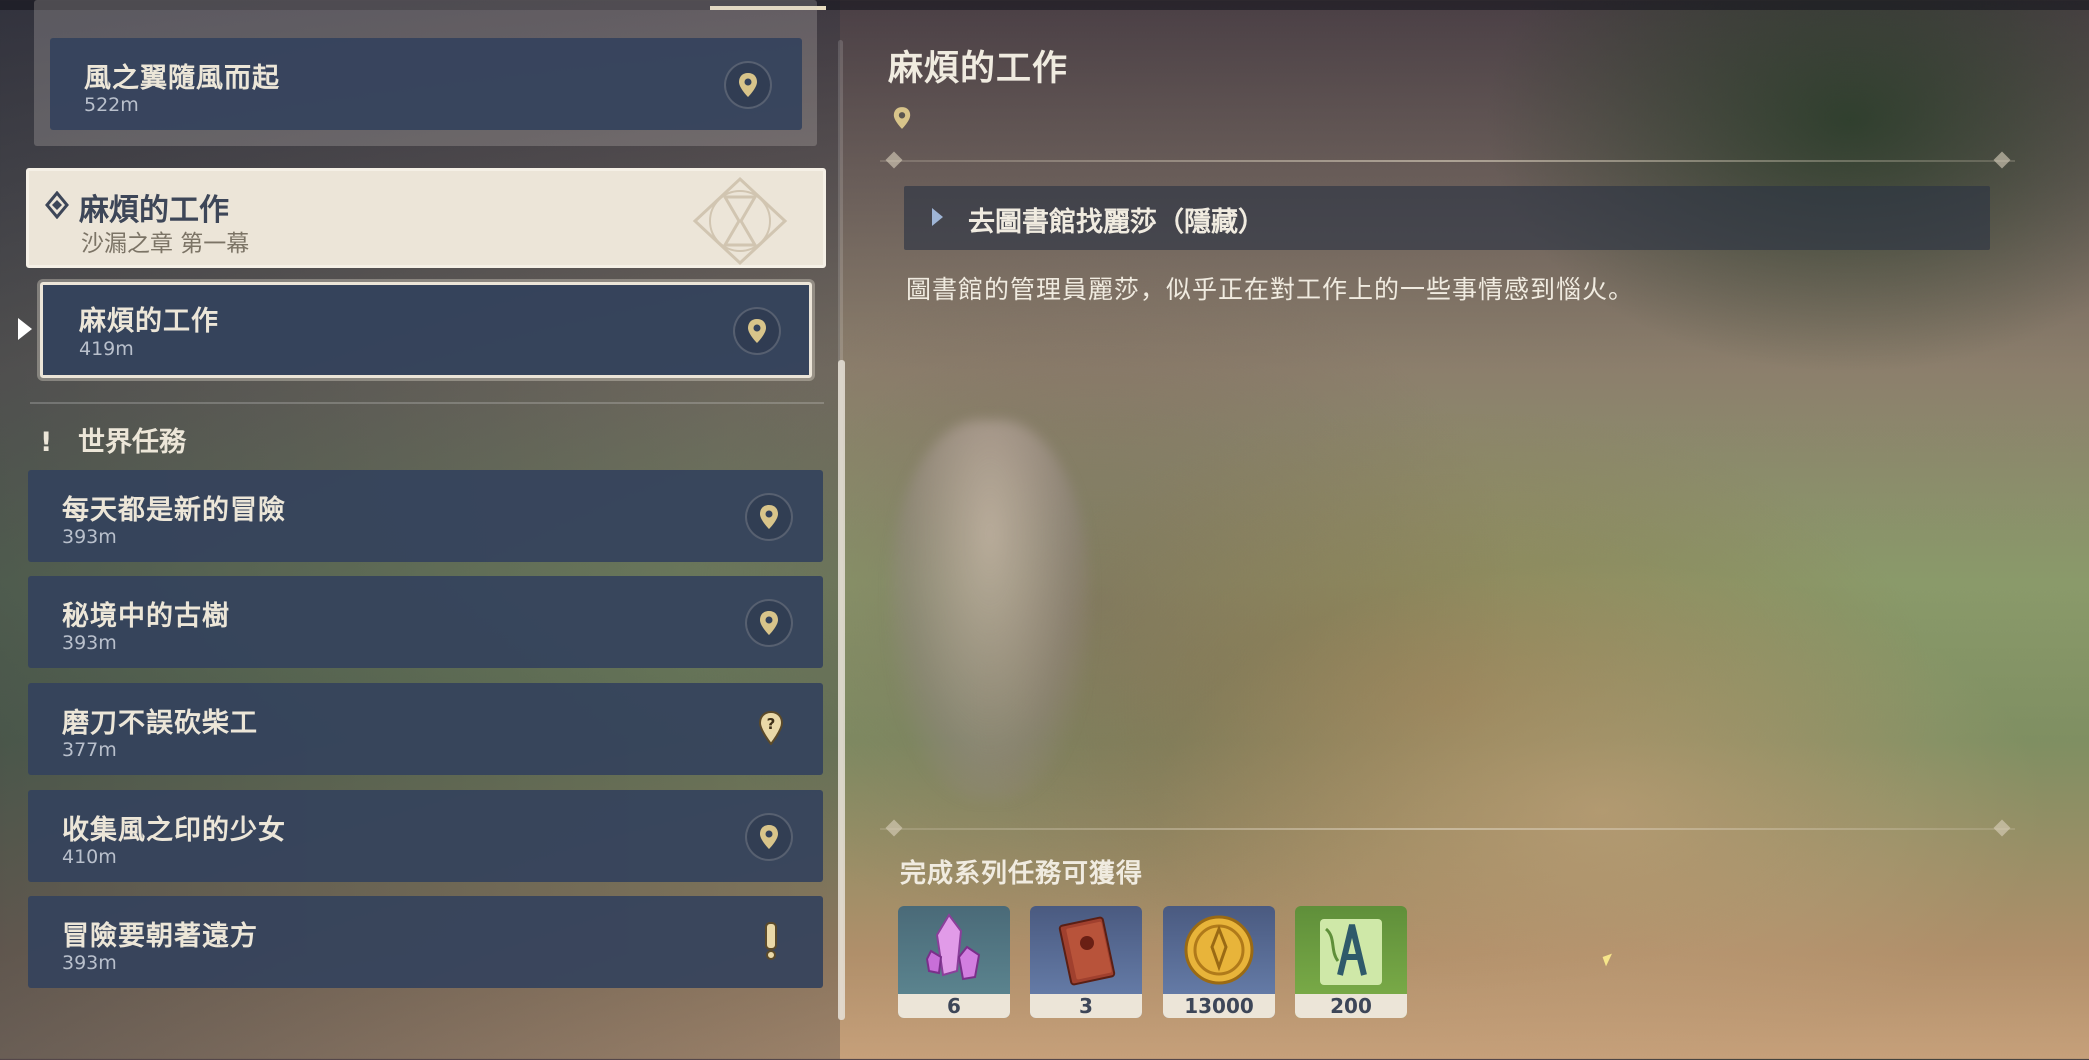 The width and height of the screenshot is (2089, 1060). I want to click on quest-card-world-5: 冒險要朝著遠方 393m, so click(425, 942).